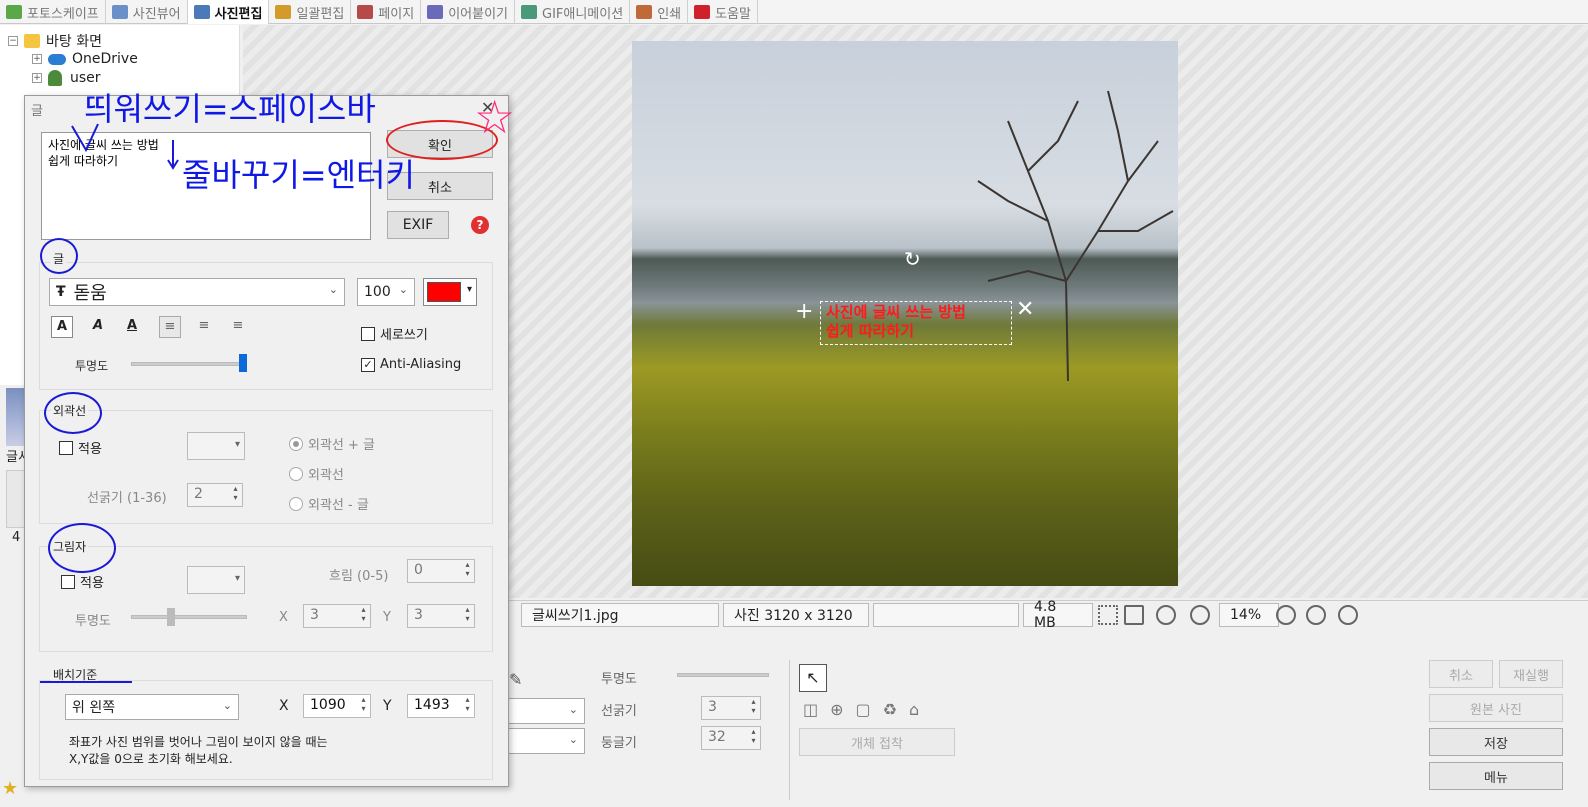 The image size is (1588, 807). Describe the element at coordinates (32, 41) in the screenshot. I see `folder-icon` at that location.